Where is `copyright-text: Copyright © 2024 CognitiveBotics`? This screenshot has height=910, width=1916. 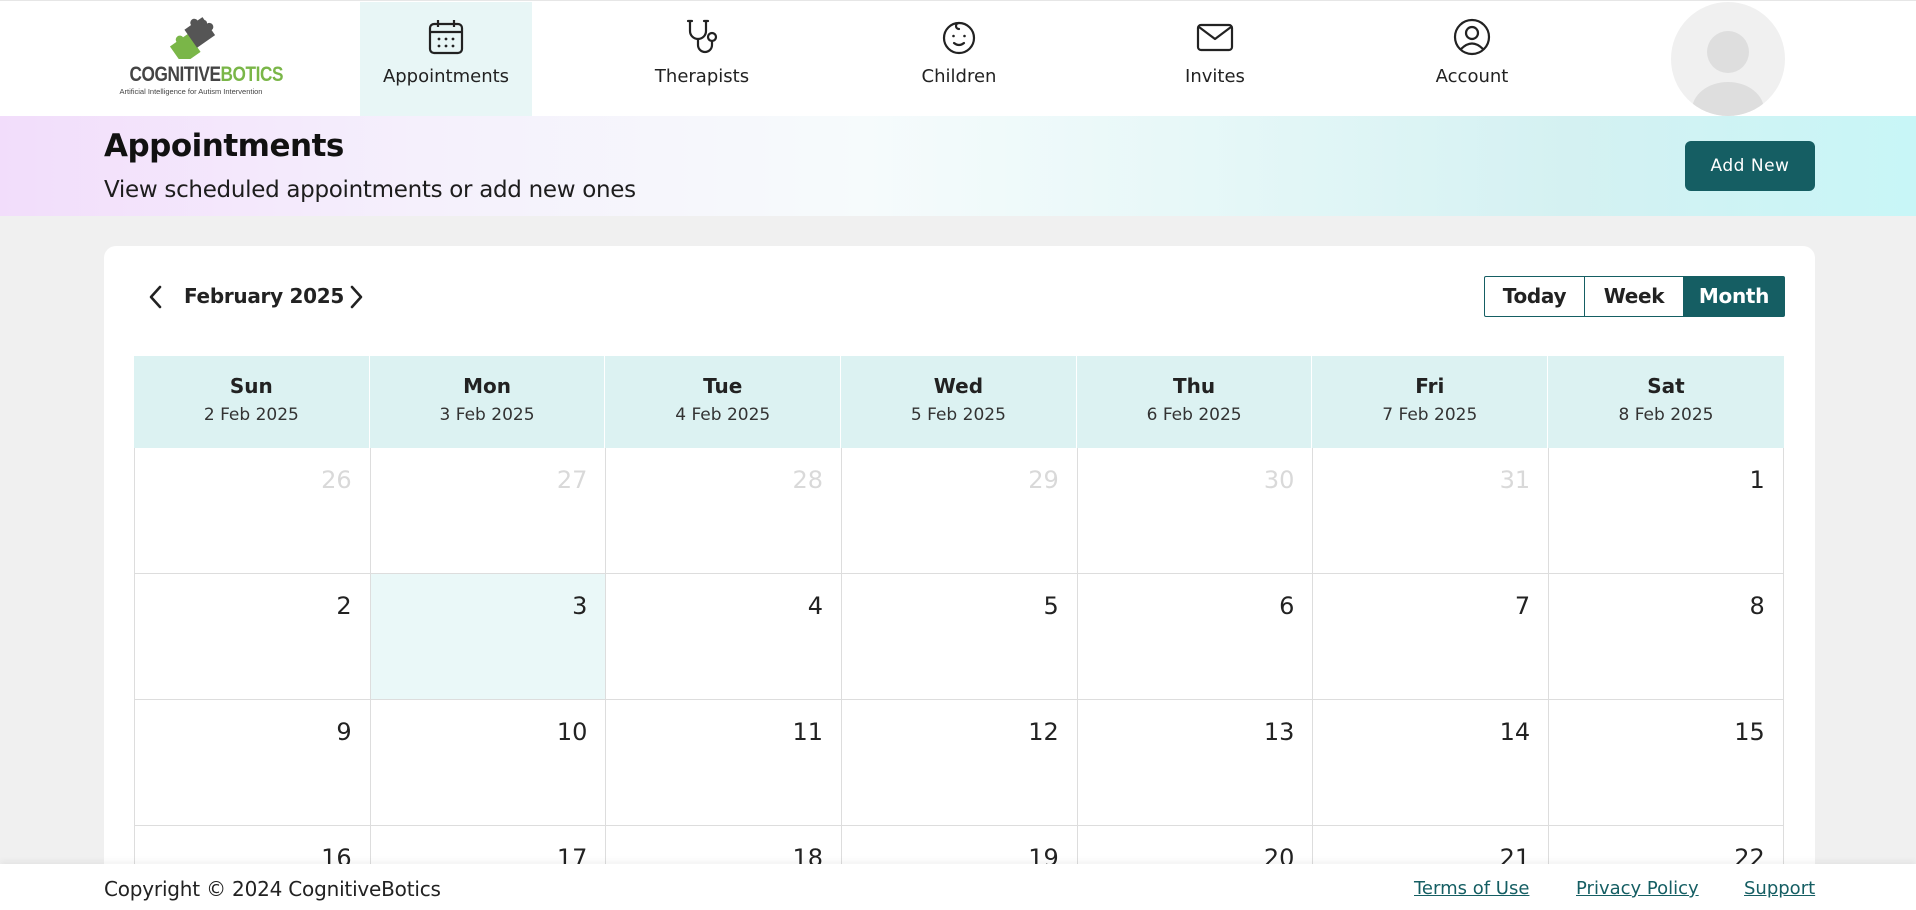 copyright-text: Copyright © 2024 CognitiveBotics is located at coordinates (272, 889).